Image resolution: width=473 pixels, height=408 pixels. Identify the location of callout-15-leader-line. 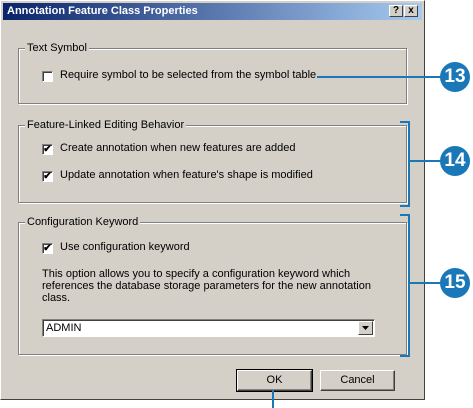
(425, 283).